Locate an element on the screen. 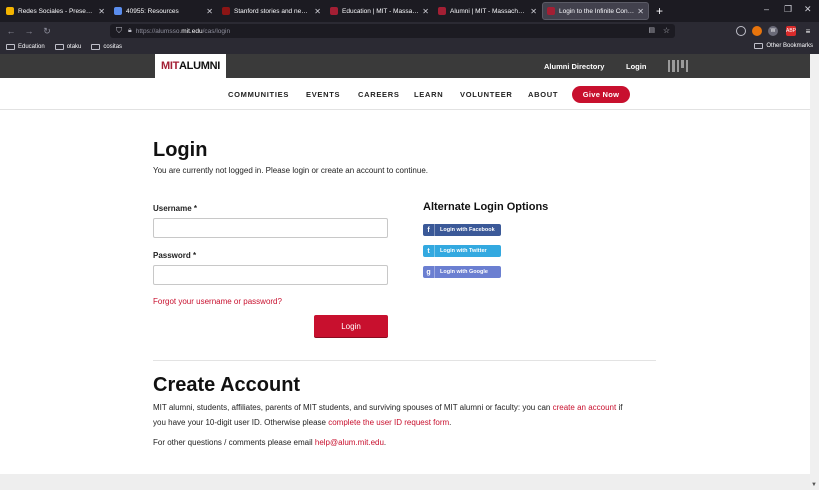  password-input is located at coordinates (270, 275).